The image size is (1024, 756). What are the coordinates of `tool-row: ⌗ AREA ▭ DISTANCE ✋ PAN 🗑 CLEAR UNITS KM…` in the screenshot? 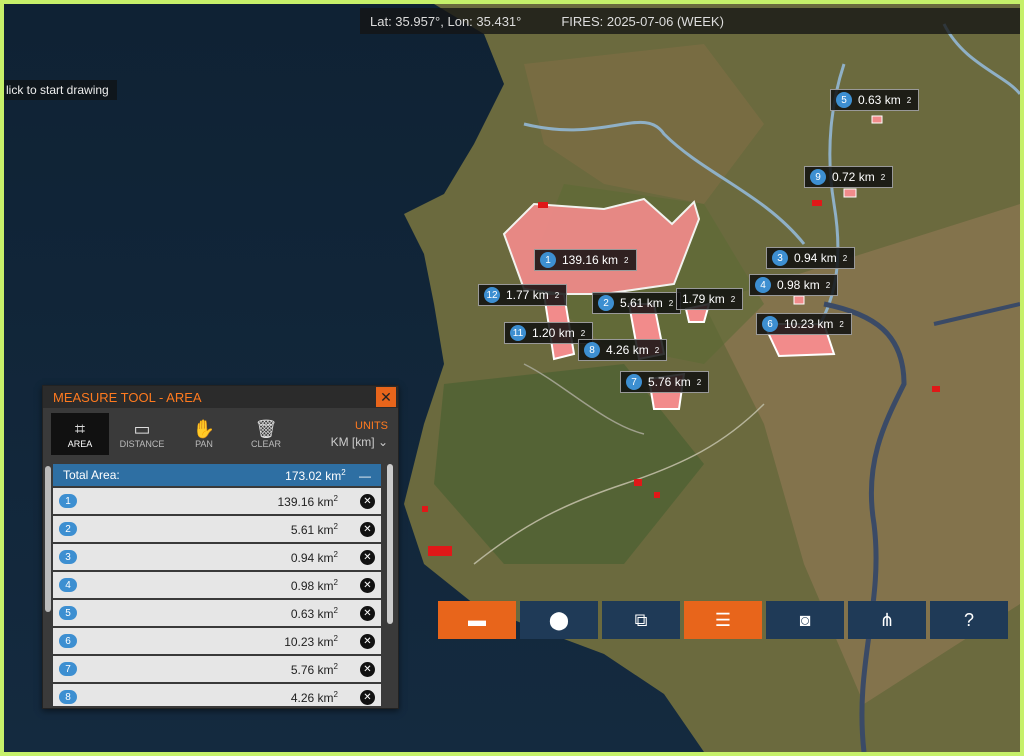 It's located at (220, 434).